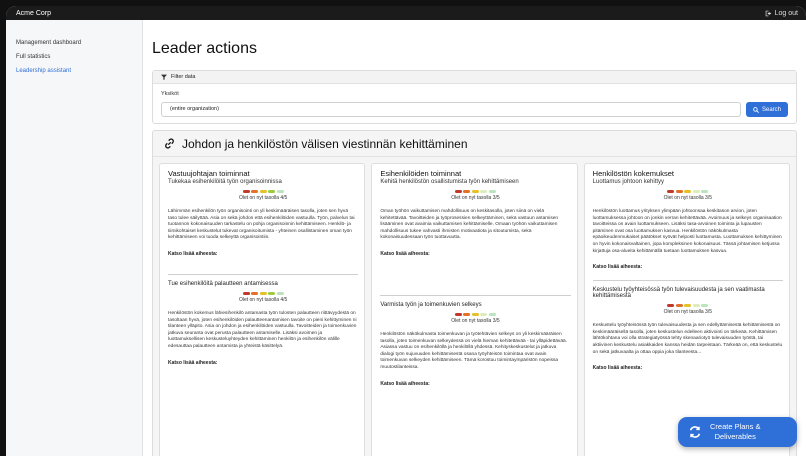 The height and width of the screenshot is (456, 806). I want to click on sub-title: Tue esihenkilöitä palautteen antamisessa, so click(223, 283).